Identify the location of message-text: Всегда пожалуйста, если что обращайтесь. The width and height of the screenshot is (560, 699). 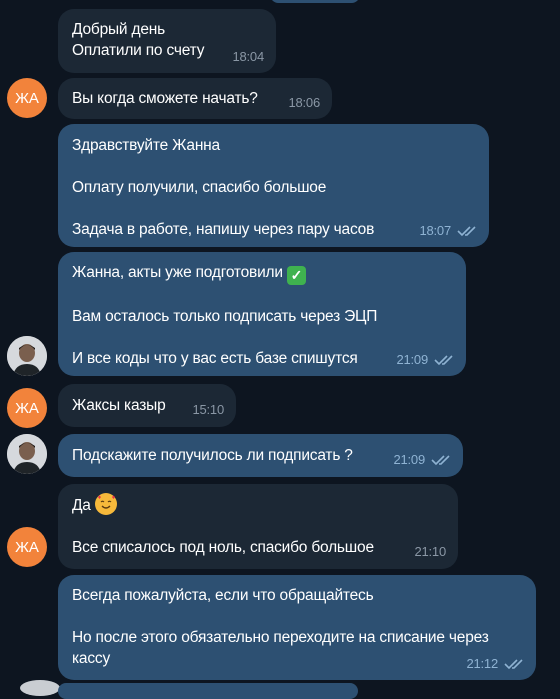
(223, 595).